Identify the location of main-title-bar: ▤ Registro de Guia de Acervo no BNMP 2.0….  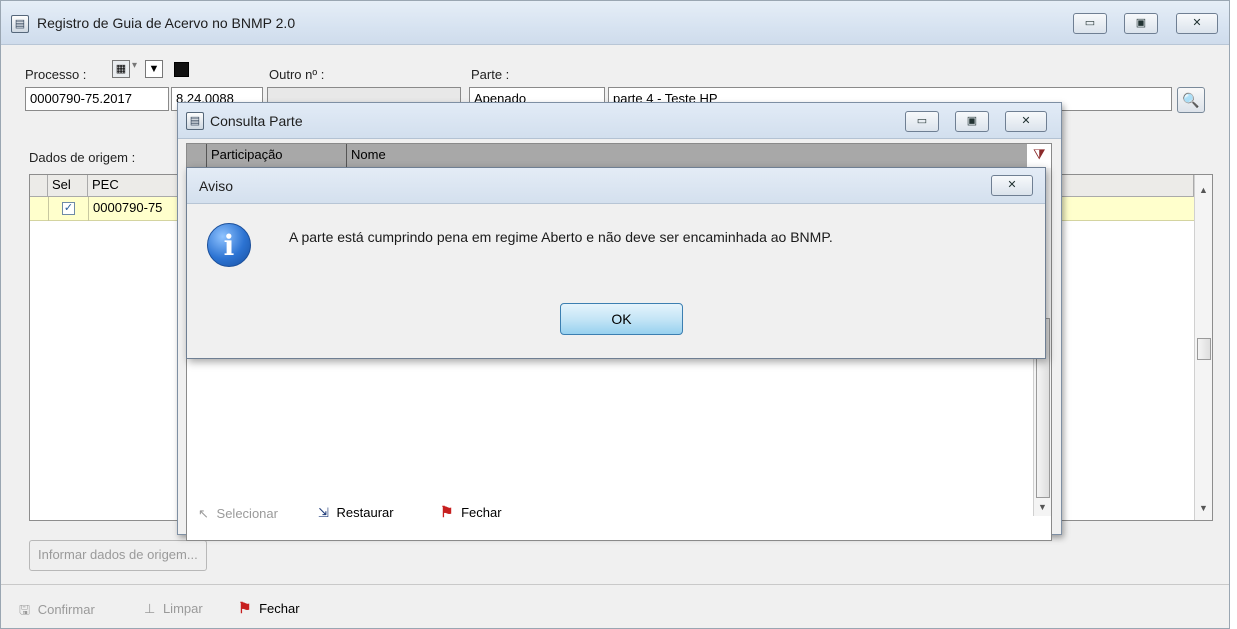
(615, 23).